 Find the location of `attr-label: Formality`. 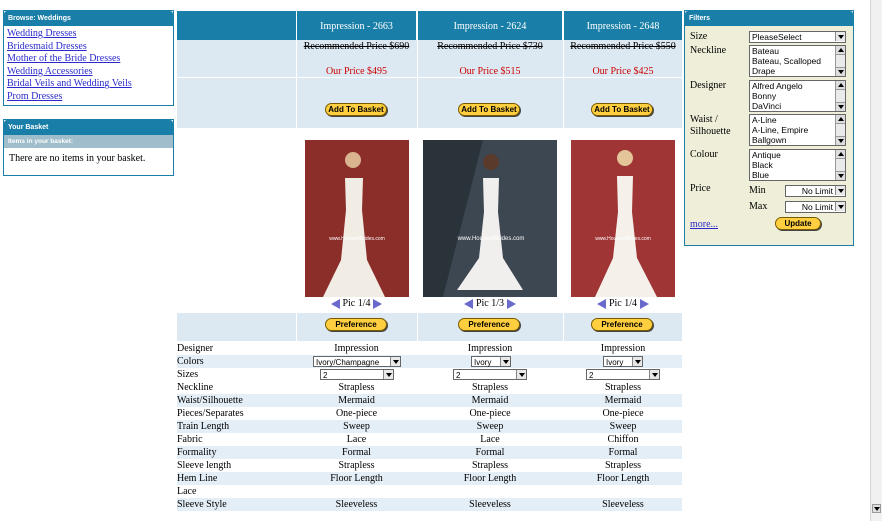

attr-label: Formality is located at coordinates (197, 452).